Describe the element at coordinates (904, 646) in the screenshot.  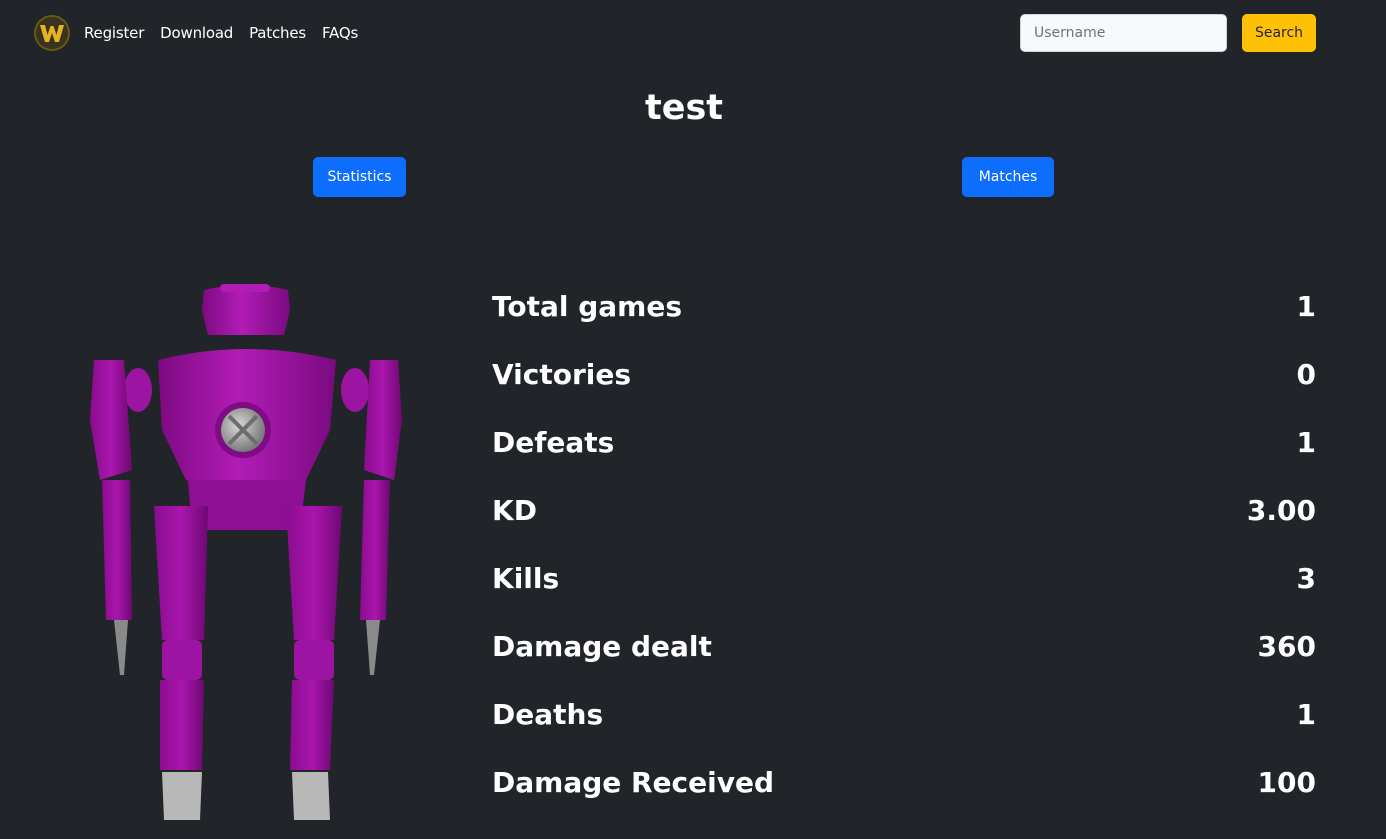
I see `stat-row-damage-dealt: Damage dealt 360` at that location.